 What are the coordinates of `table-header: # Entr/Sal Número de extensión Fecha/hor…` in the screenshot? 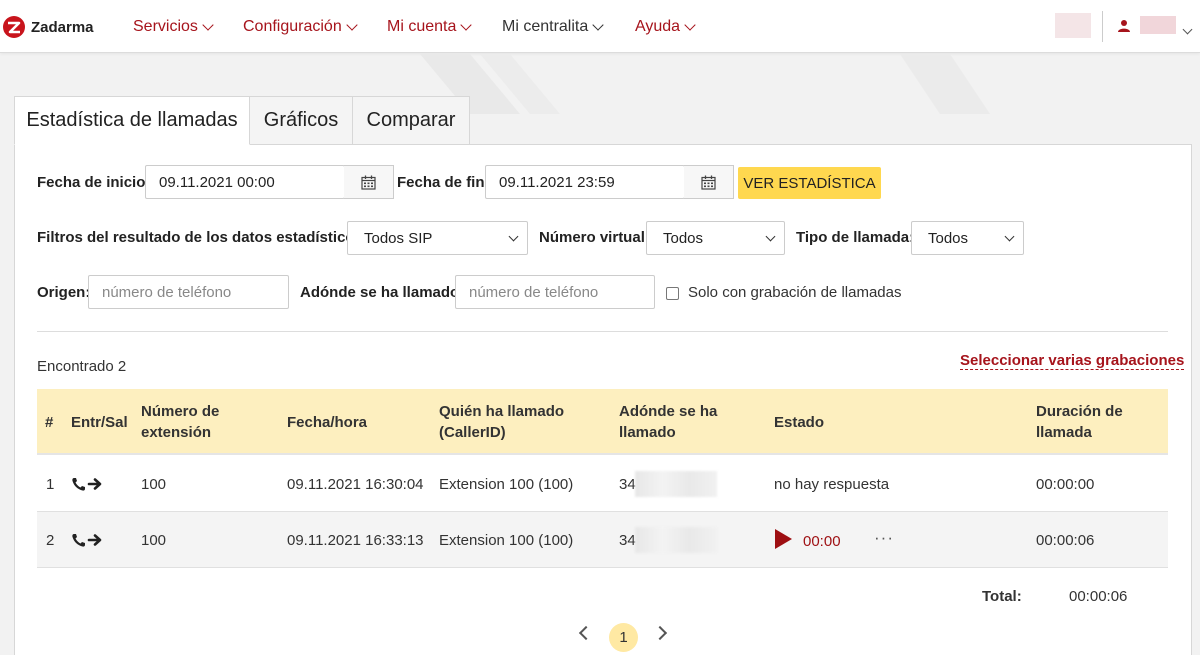 It's located at (602, 422).